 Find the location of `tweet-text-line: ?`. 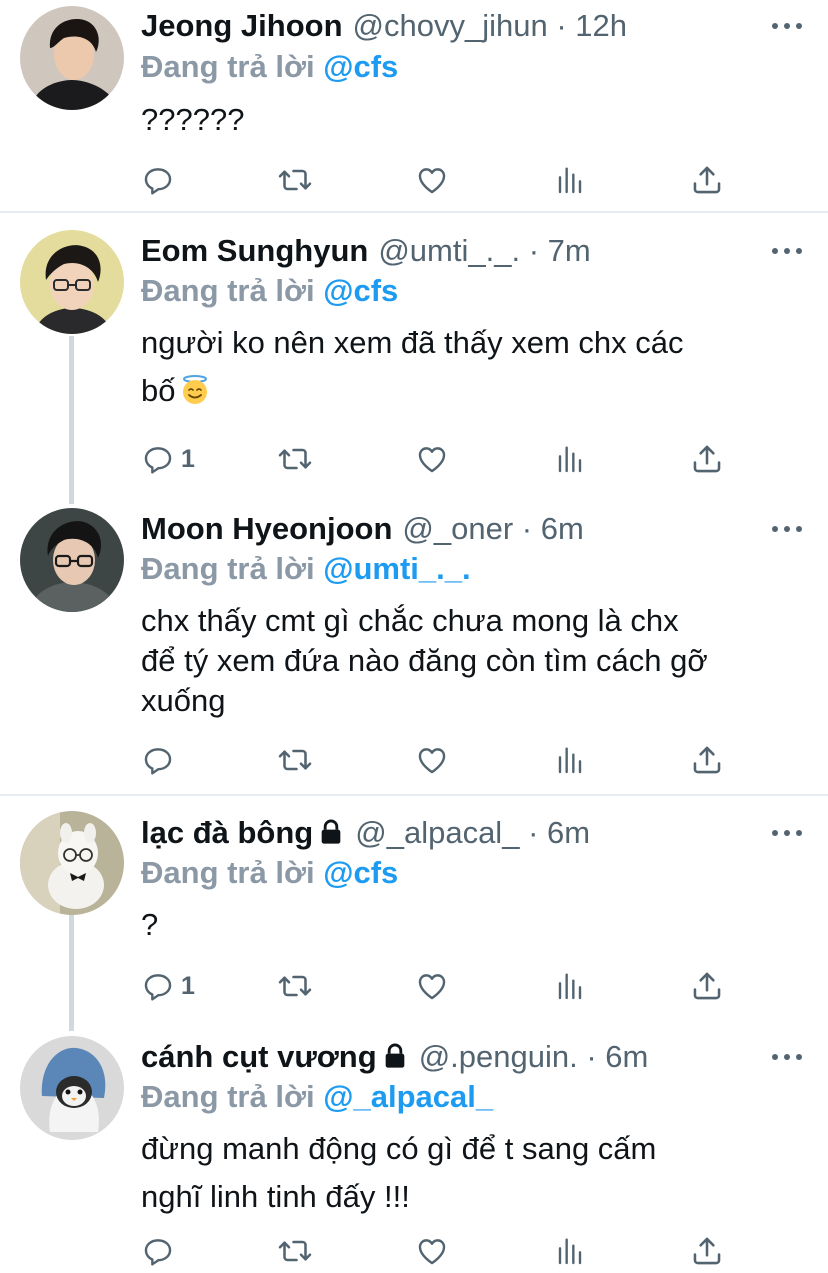

tweet-text-line: ? is located at coordinates (150, 924).